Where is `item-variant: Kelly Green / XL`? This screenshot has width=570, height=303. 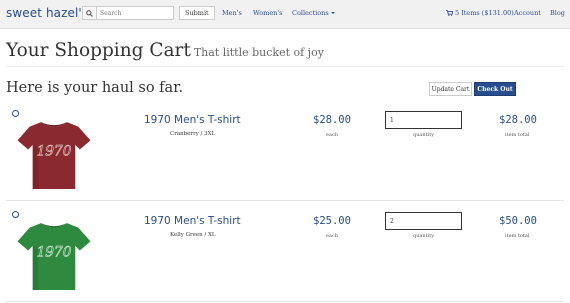
item-variant: Kelly Green / XL is located at coordinates (193, 235).